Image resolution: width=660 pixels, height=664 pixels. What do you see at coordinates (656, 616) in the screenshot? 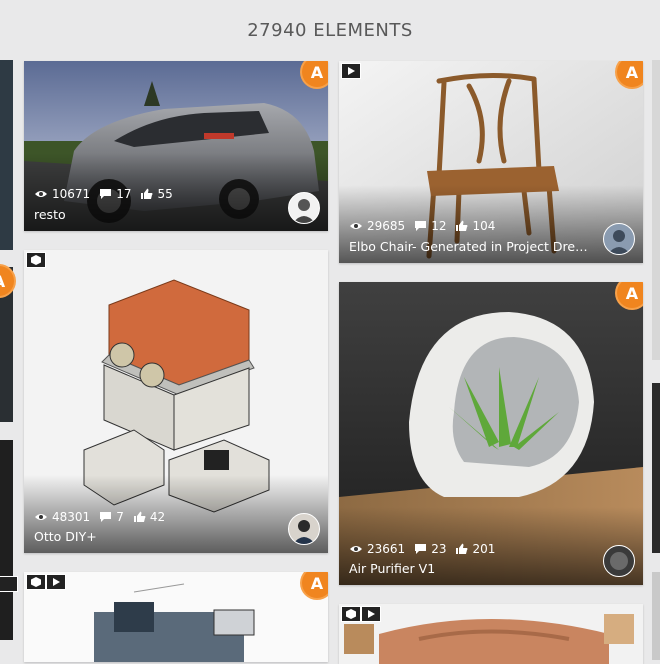
I see `right-partial-card-bottom` at bounding box center [656, 616].